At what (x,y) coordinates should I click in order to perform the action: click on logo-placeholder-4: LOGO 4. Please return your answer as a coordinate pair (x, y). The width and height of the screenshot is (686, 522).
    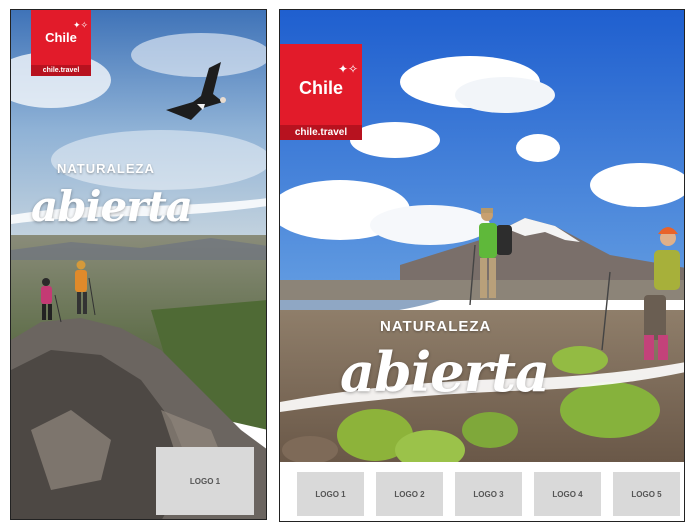
    Looking at the image, I should click on (567, 494).